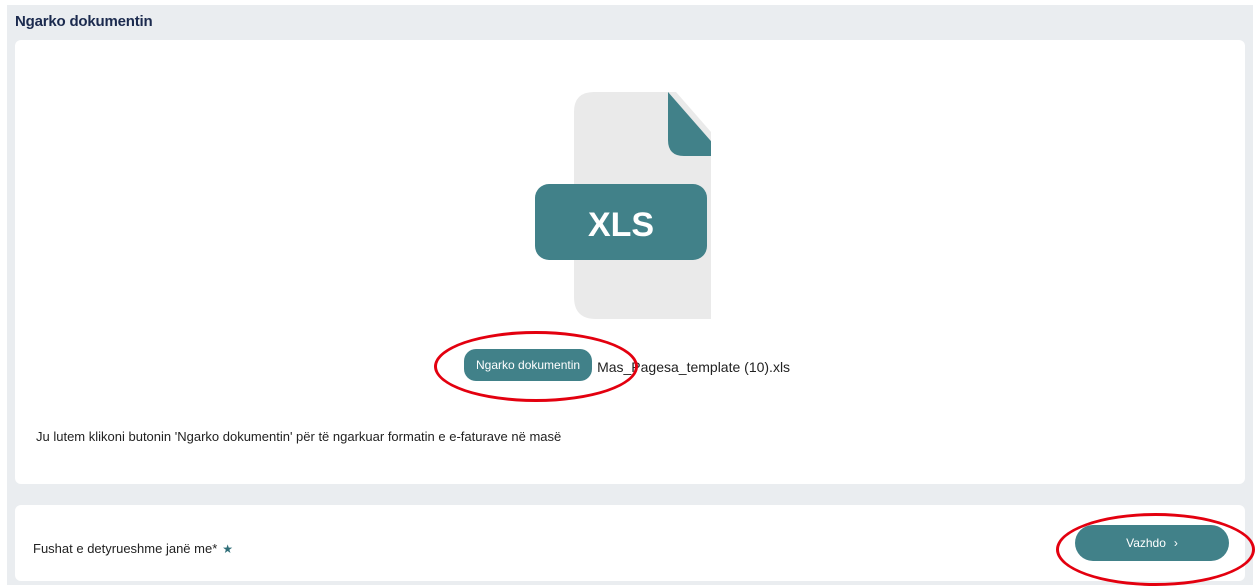 This screenshot has height=586, width=1258. What do you see at coordinates (1146, 543) in the screenshot?
I see `continue-label: Vazhdo` at bounding box center [1146, 543].